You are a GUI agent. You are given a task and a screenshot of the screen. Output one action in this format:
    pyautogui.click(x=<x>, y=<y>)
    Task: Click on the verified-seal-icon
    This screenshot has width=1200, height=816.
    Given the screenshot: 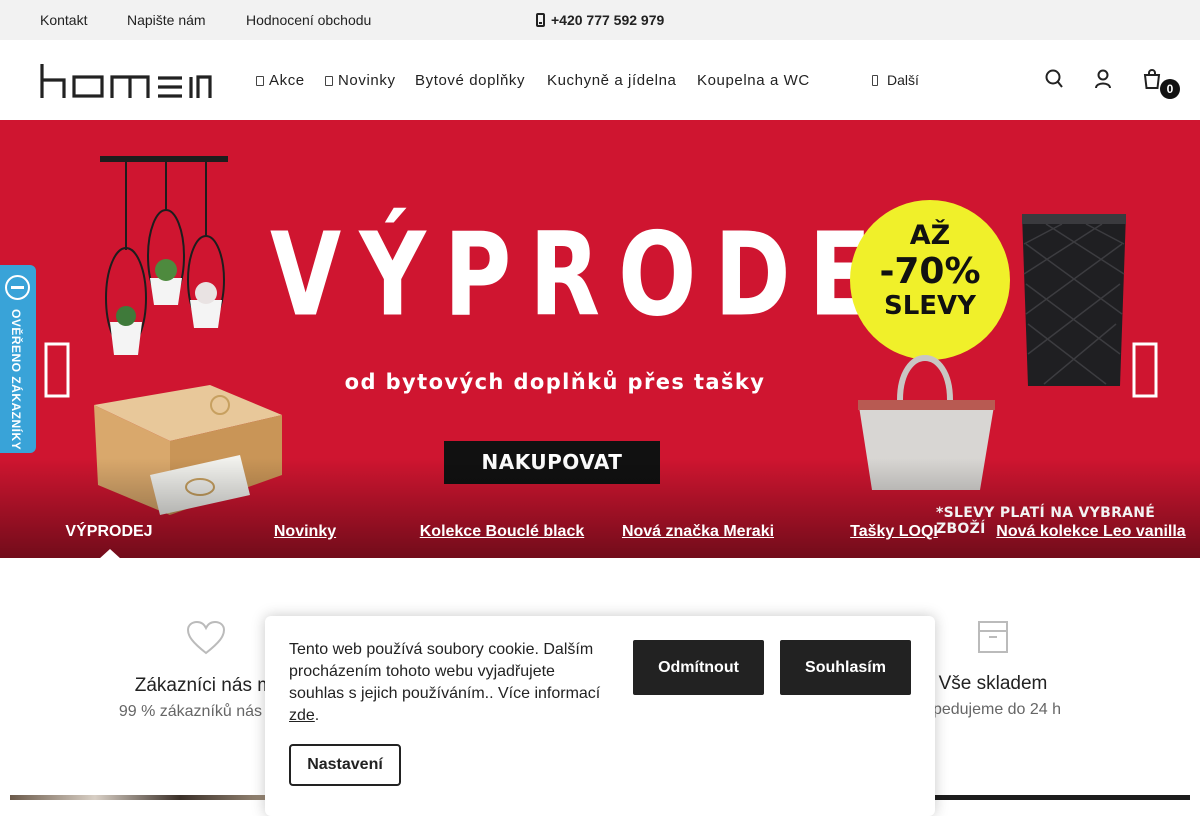 What is the action you would take?
    pyautogui.click(x=17, y=287)
    